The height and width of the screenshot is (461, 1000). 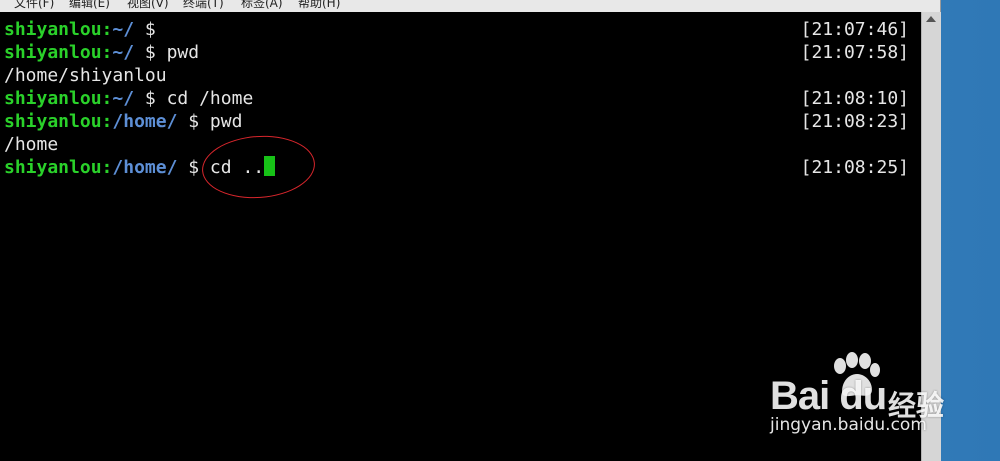 What do you see at coordinates (854, 29) in the screenshot?
I see `timestamp: [21:07:46]` at bounding box center [854, 29].